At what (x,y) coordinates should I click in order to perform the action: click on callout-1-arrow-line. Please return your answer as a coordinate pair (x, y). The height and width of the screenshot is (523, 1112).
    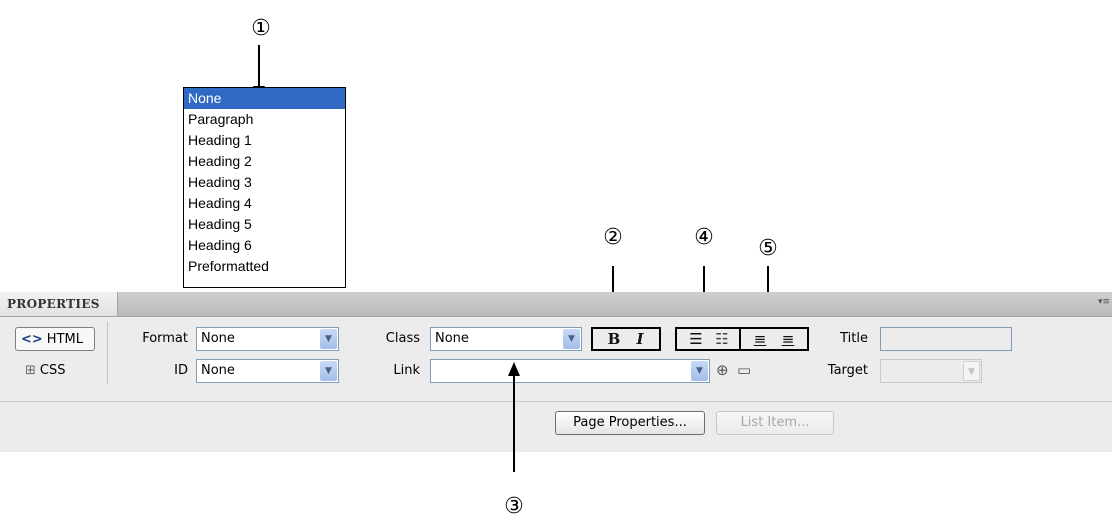
    Looking at the image, I should click on (259, 66).